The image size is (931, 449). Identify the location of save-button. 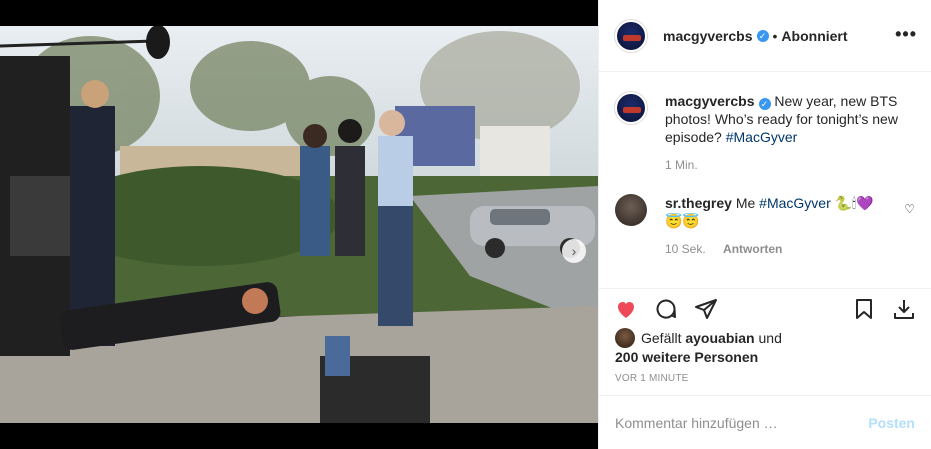
(864, 309).